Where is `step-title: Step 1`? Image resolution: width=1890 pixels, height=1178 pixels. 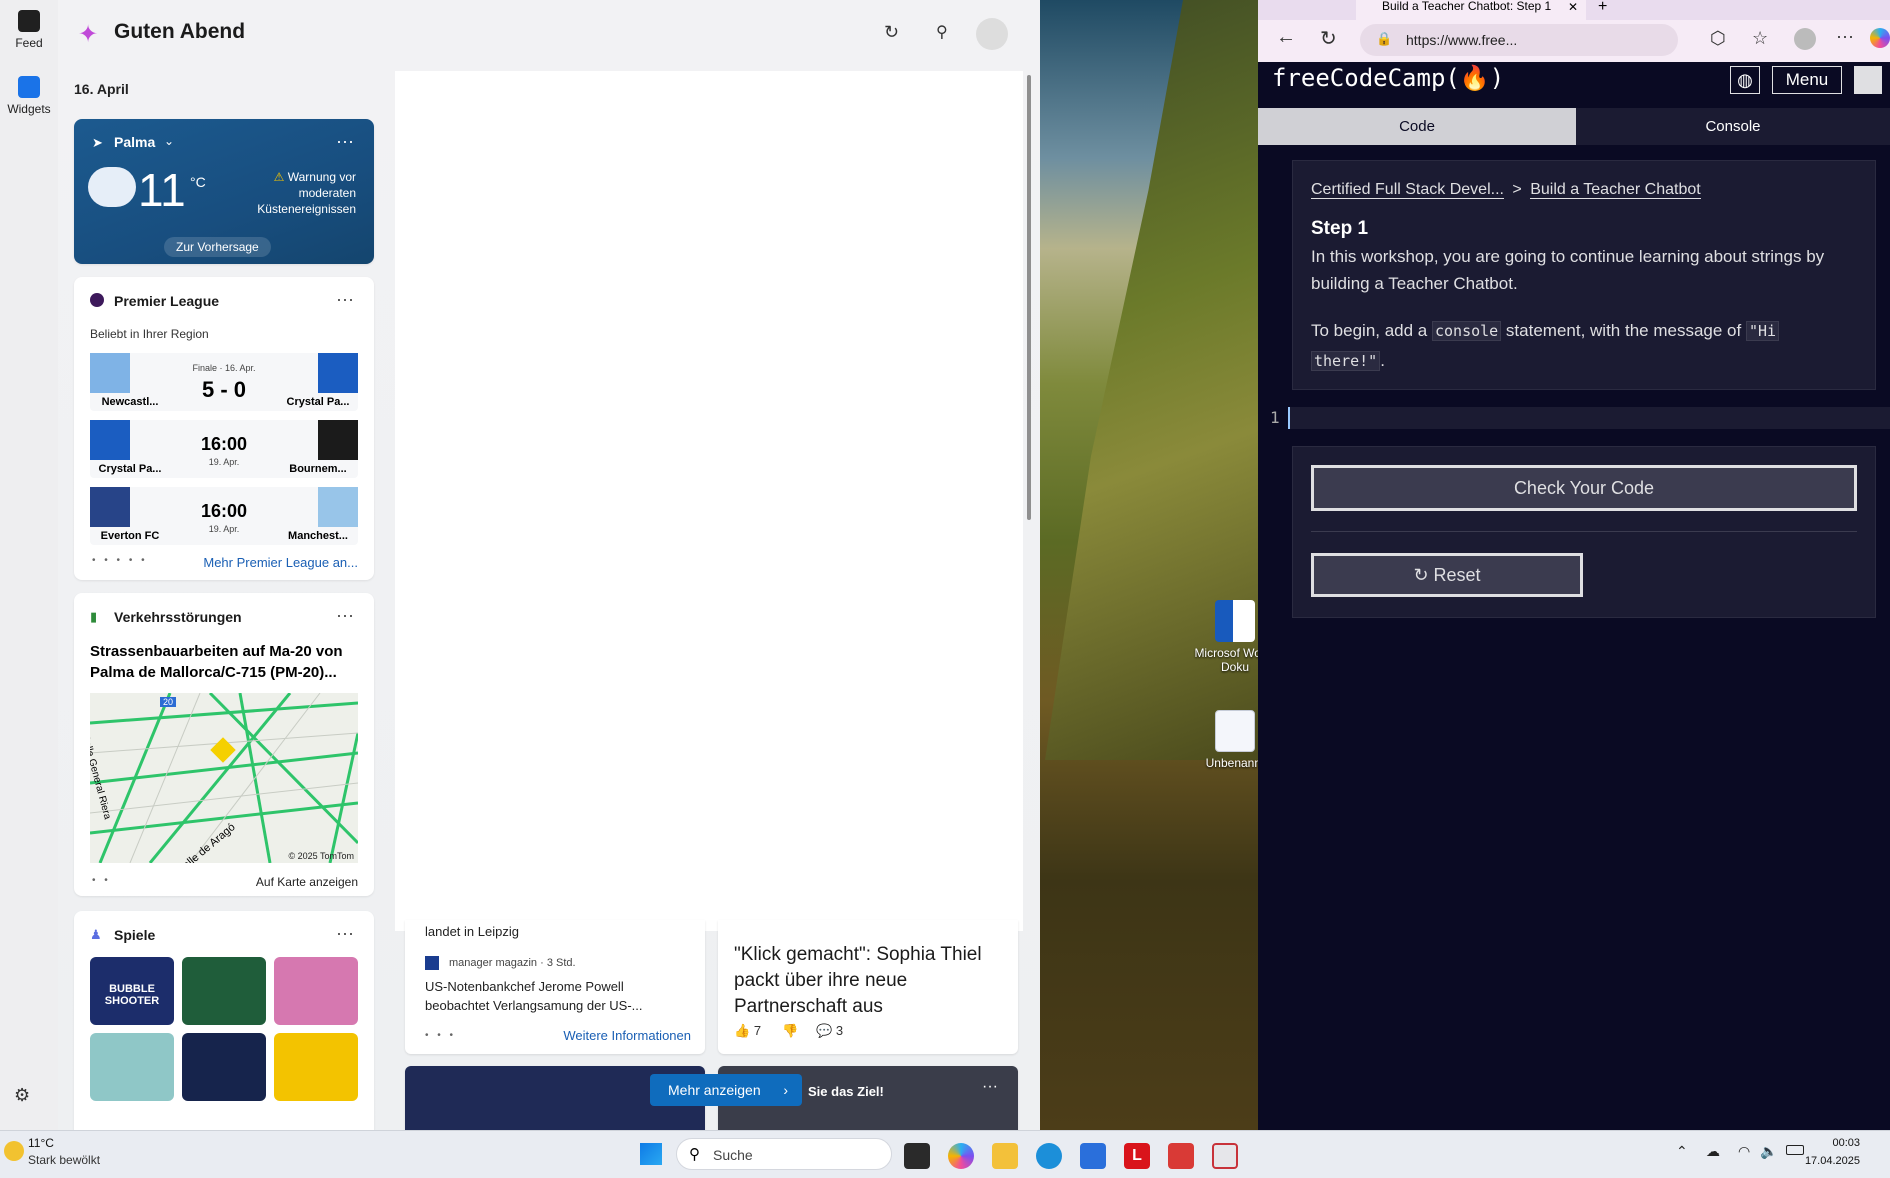
step-title: Step 1 is located at coordinates (1340, 228).